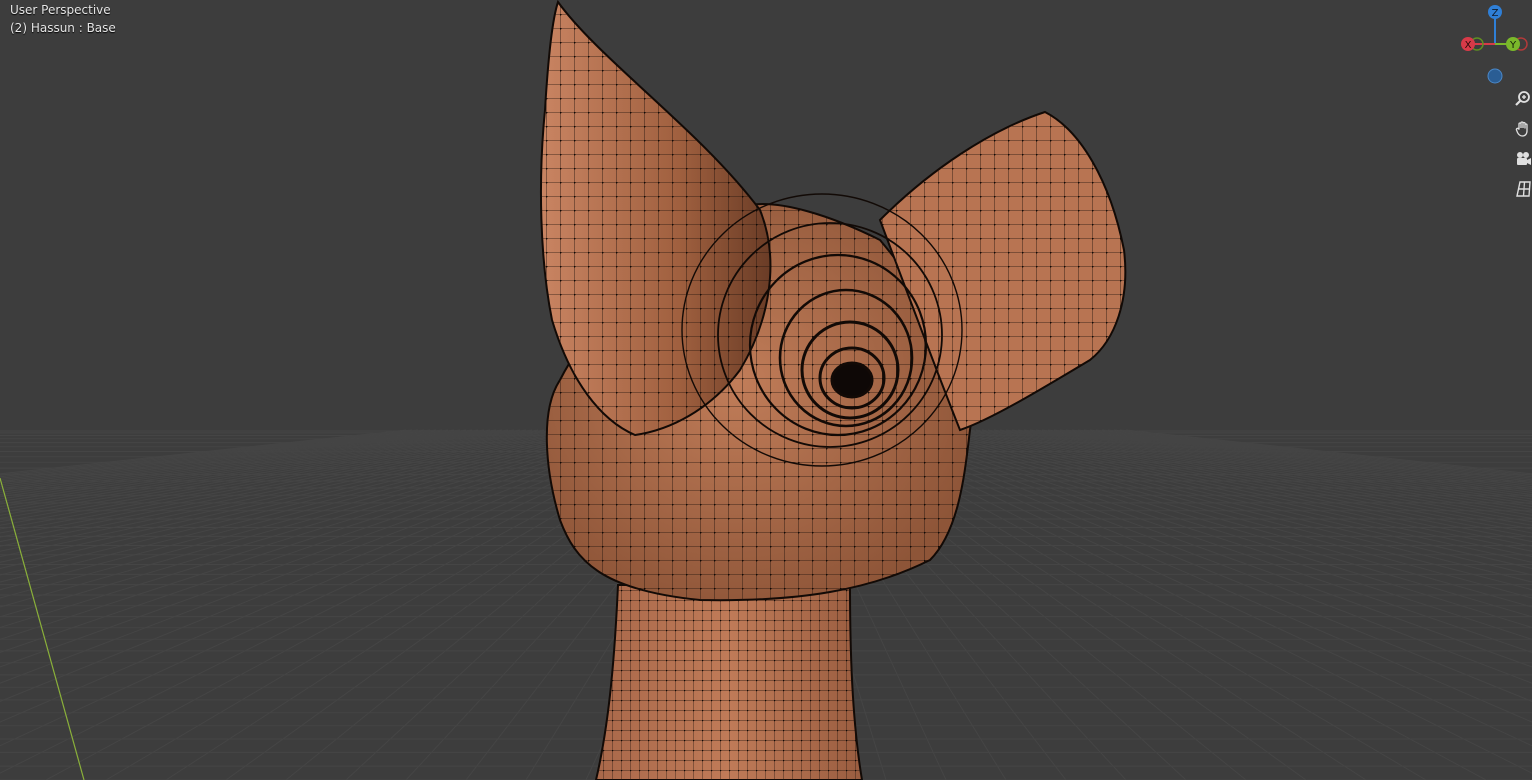 This screenshot has height=780, width=1532. Describe the element at coordinates (1524, 158) in the screenshot. I see `camera-icon` at that location.